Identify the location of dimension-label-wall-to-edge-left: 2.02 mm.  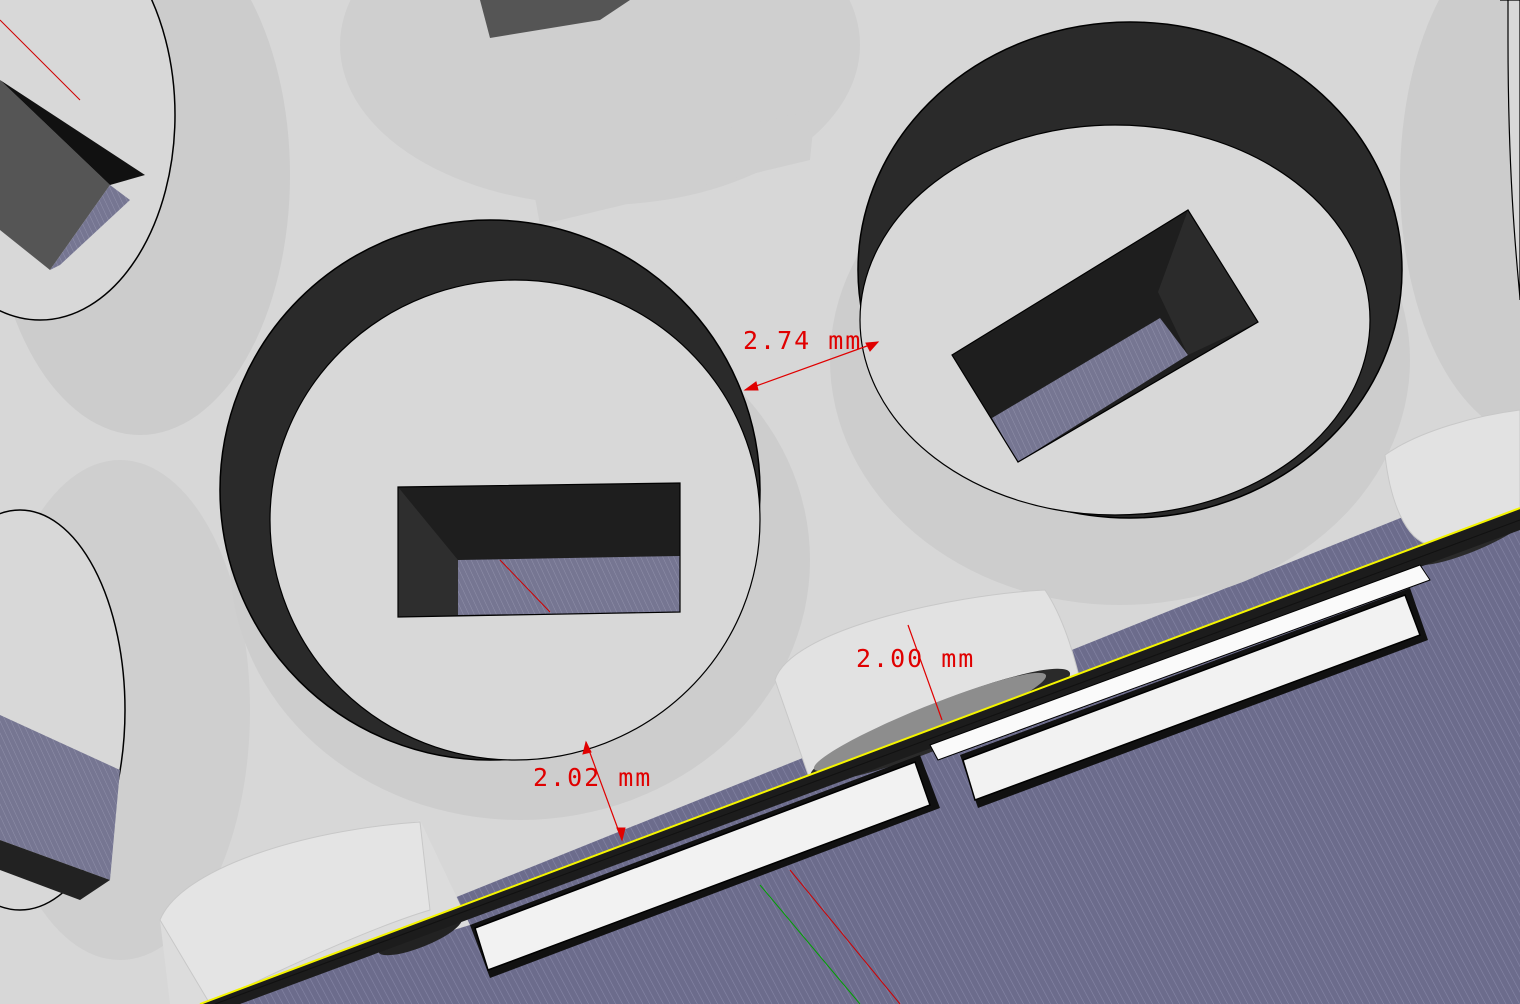
(593, 777).